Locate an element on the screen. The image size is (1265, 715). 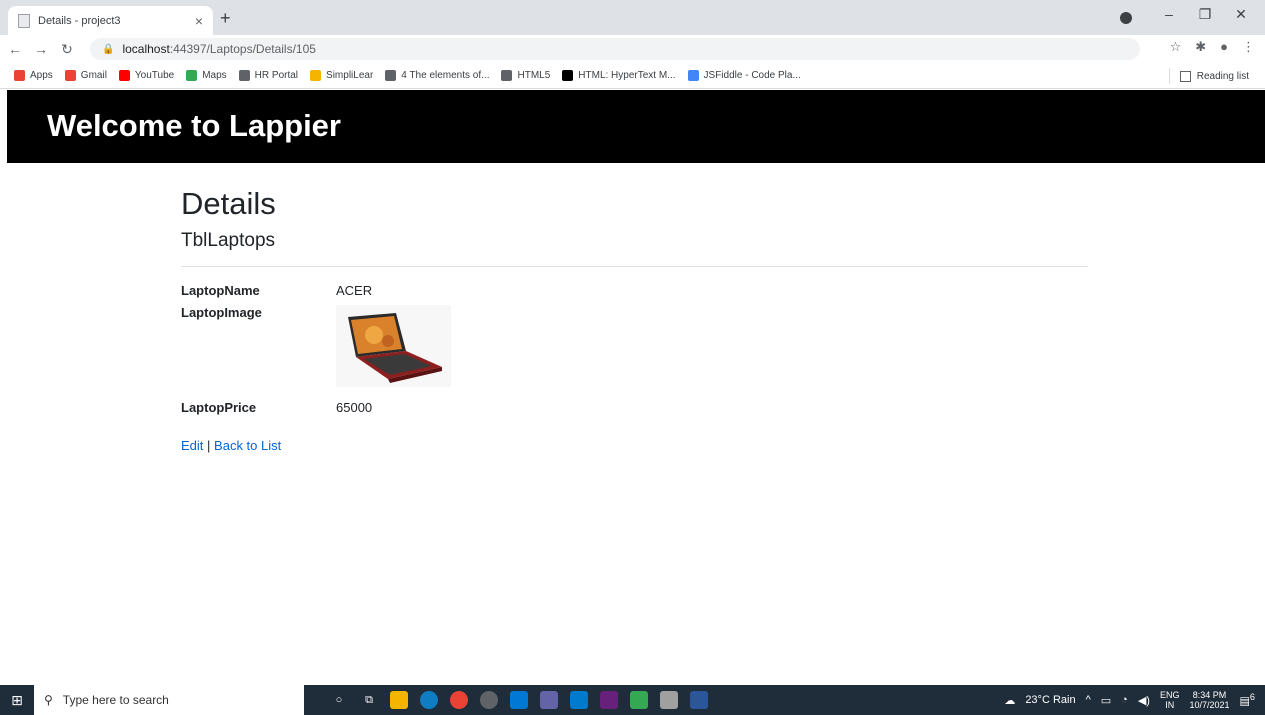
globe-icon is located at coordinates (507, 75).